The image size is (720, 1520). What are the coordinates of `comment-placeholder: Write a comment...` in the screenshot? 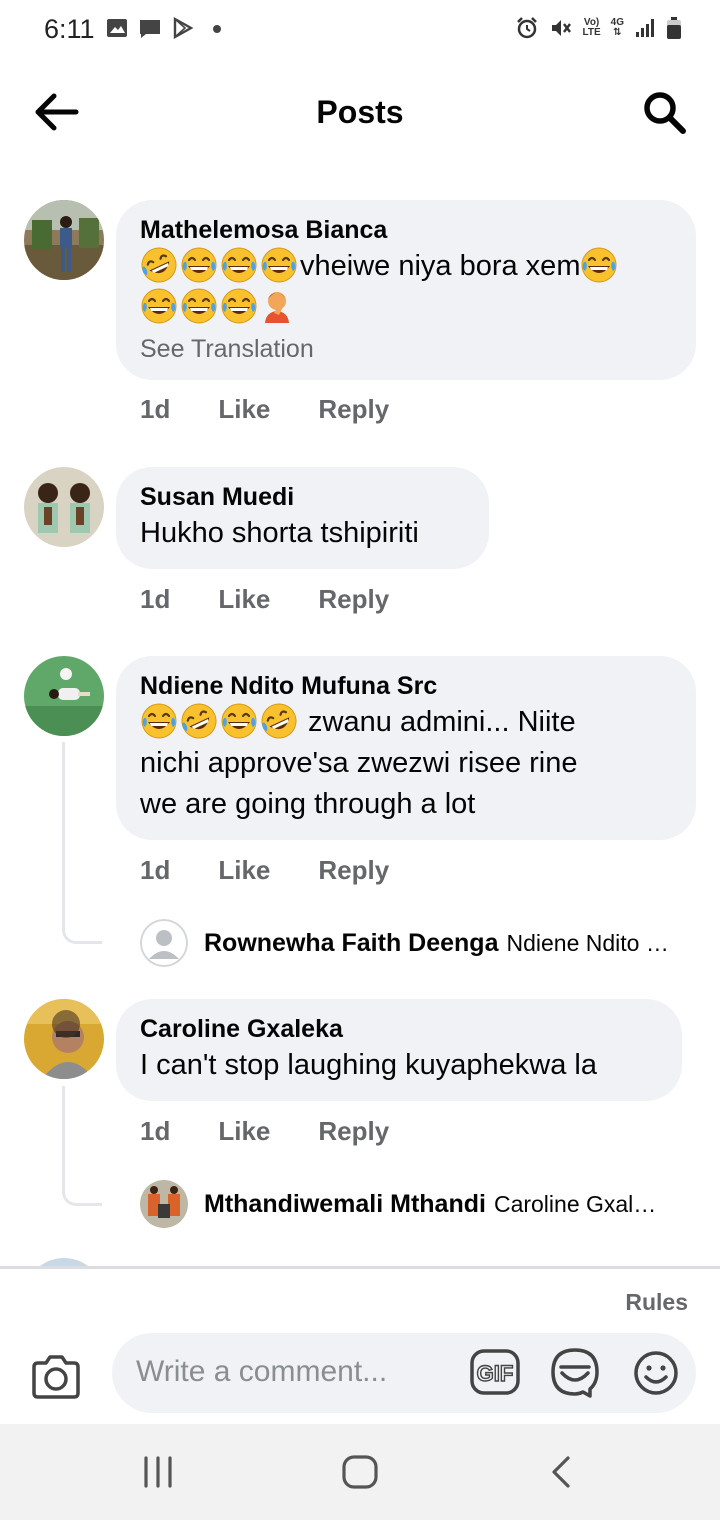 It's located at (262, 1371).